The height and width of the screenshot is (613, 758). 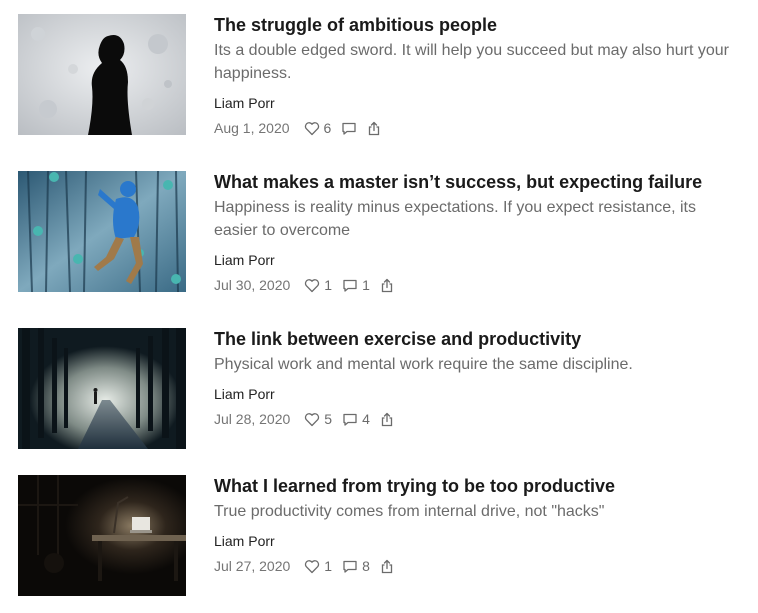 I want to click on like-button: 5, so click(x=318, y=419).